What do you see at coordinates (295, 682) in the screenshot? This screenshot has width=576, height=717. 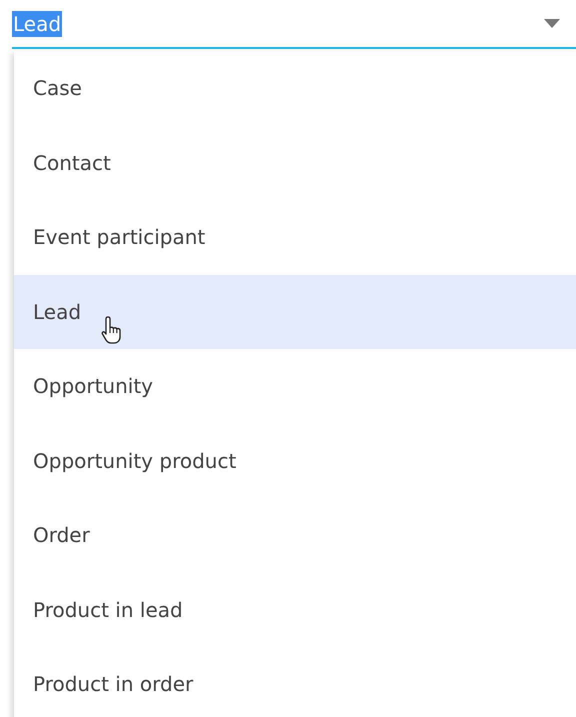 I see `menu-option: Product in order` at bounding box center [295, 682].